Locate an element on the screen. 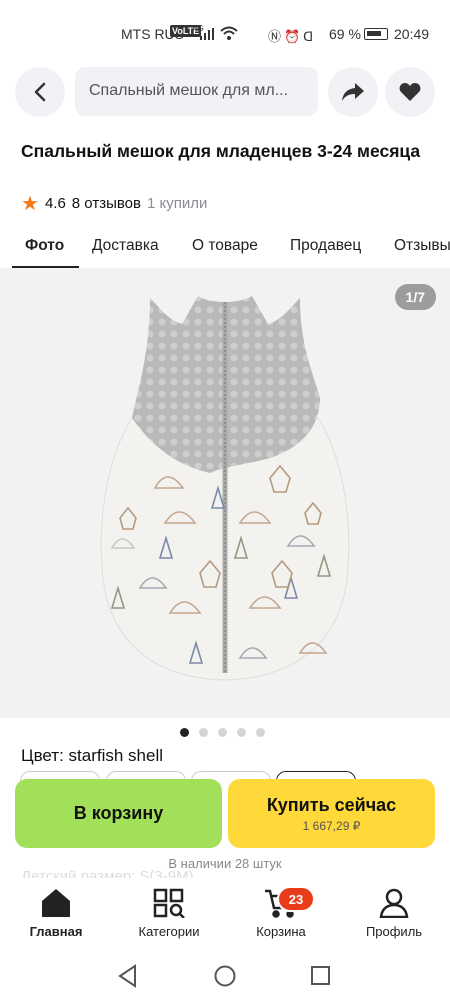 The height and width of the screenshot is (1000, 450). nav-profile: Профиль is located at coordinates (394, 913).